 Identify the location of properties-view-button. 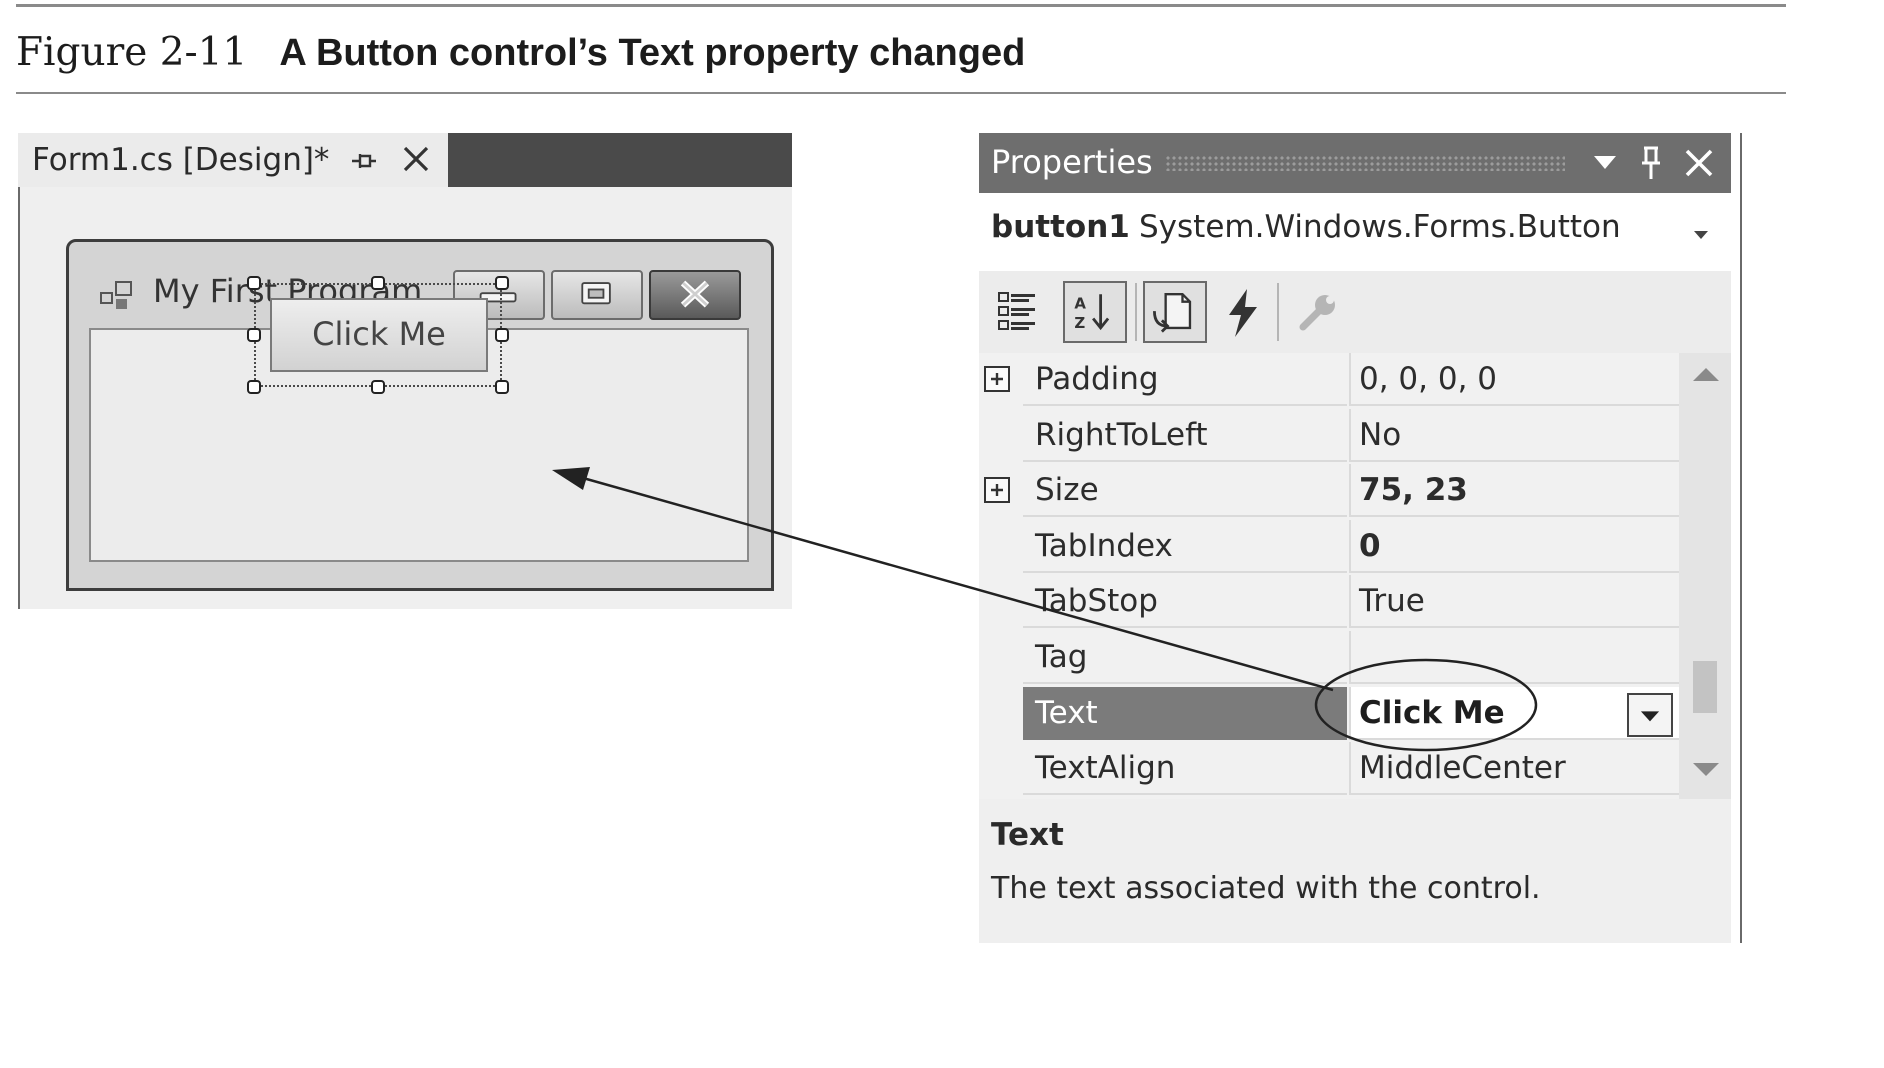
(1175, 312).